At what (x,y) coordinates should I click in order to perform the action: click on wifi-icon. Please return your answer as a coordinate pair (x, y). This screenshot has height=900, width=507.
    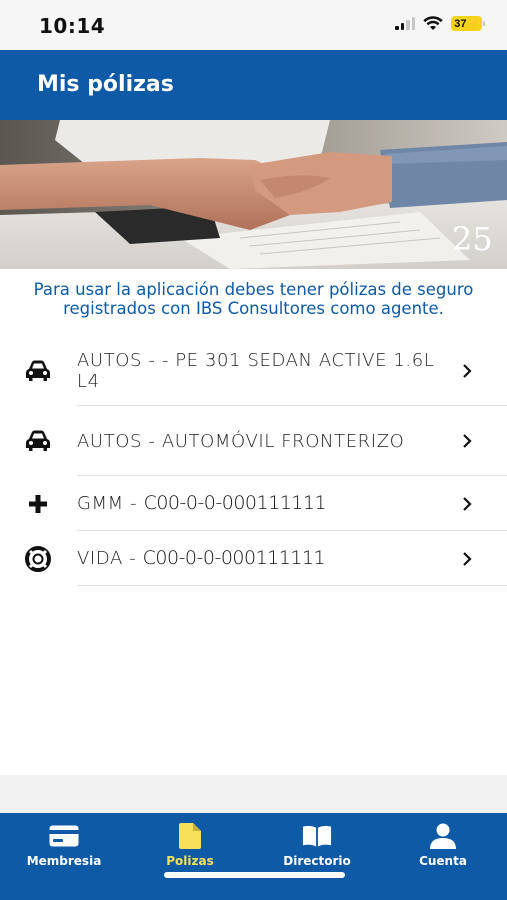
    Looking at the image, I should click on (433, 23).